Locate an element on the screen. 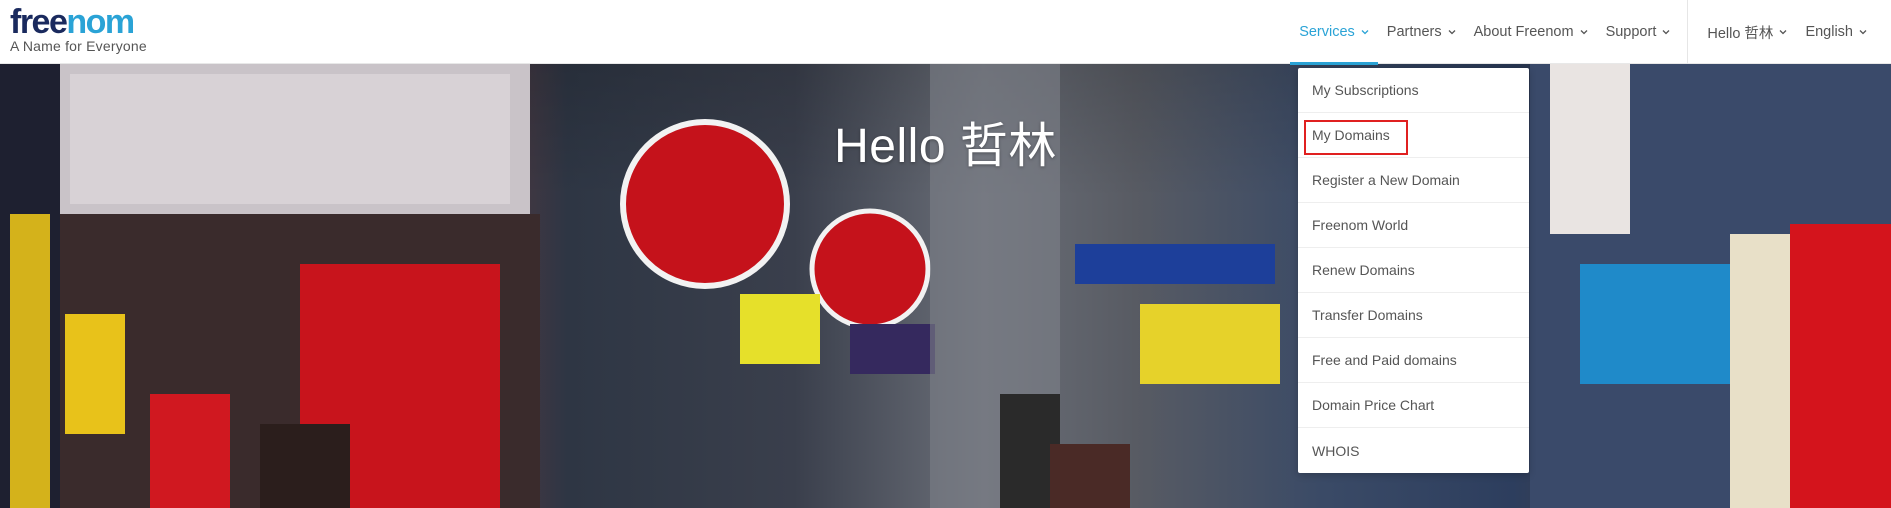 The height and width of the screenshot is (508, 1891). menu-item-free-paid-domains: Free and Paid domains is located at coordinates (1413, 360).